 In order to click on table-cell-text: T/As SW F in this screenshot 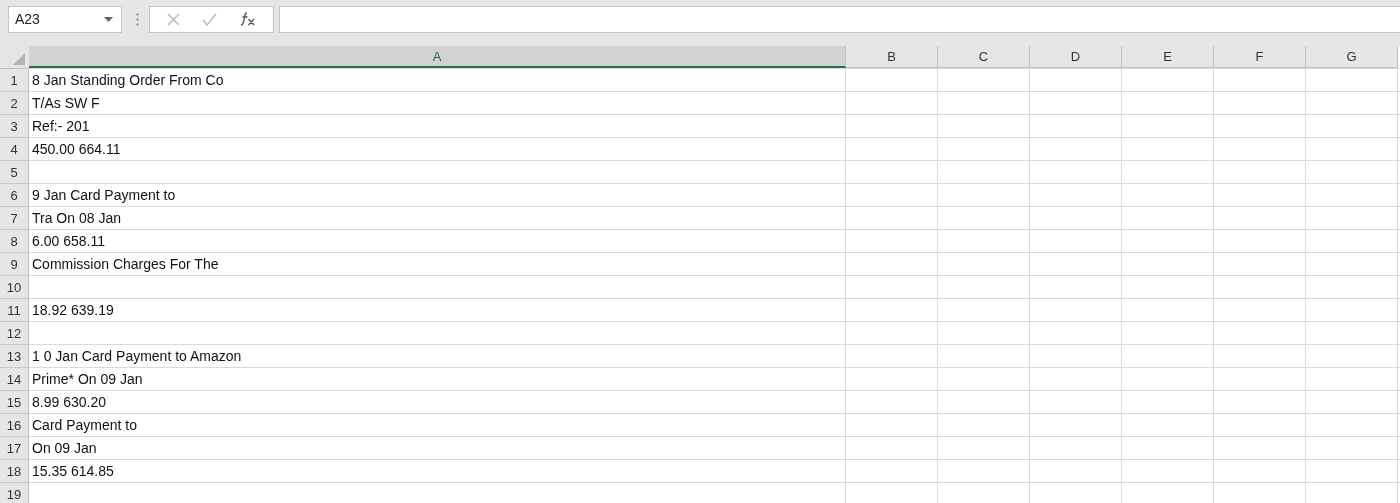, I will do `click(66, 103)`.